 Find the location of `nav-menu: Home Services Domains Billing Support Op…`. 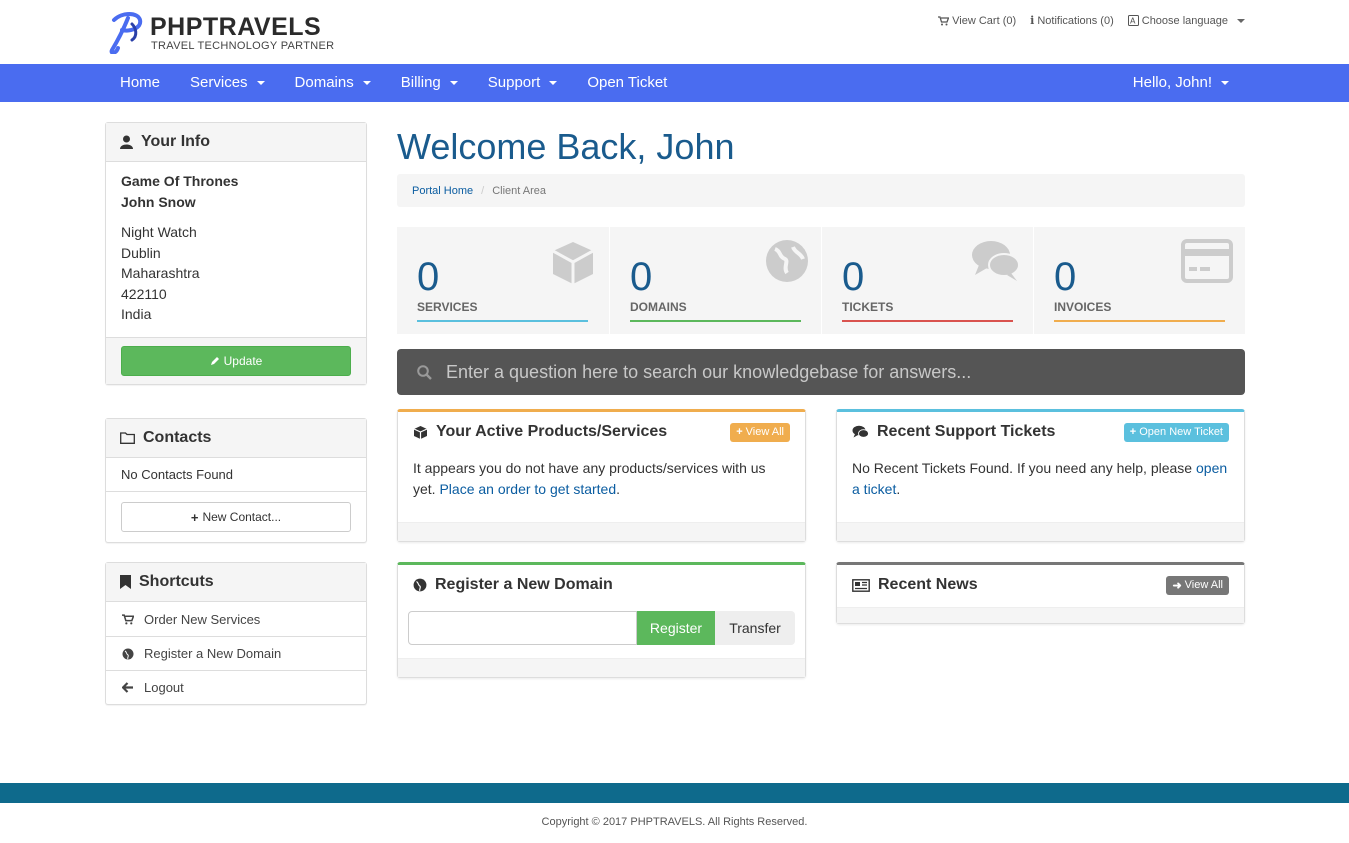

nav-menu: Home Services Domains Billing Support Op… is located at coordinates (393, 83).